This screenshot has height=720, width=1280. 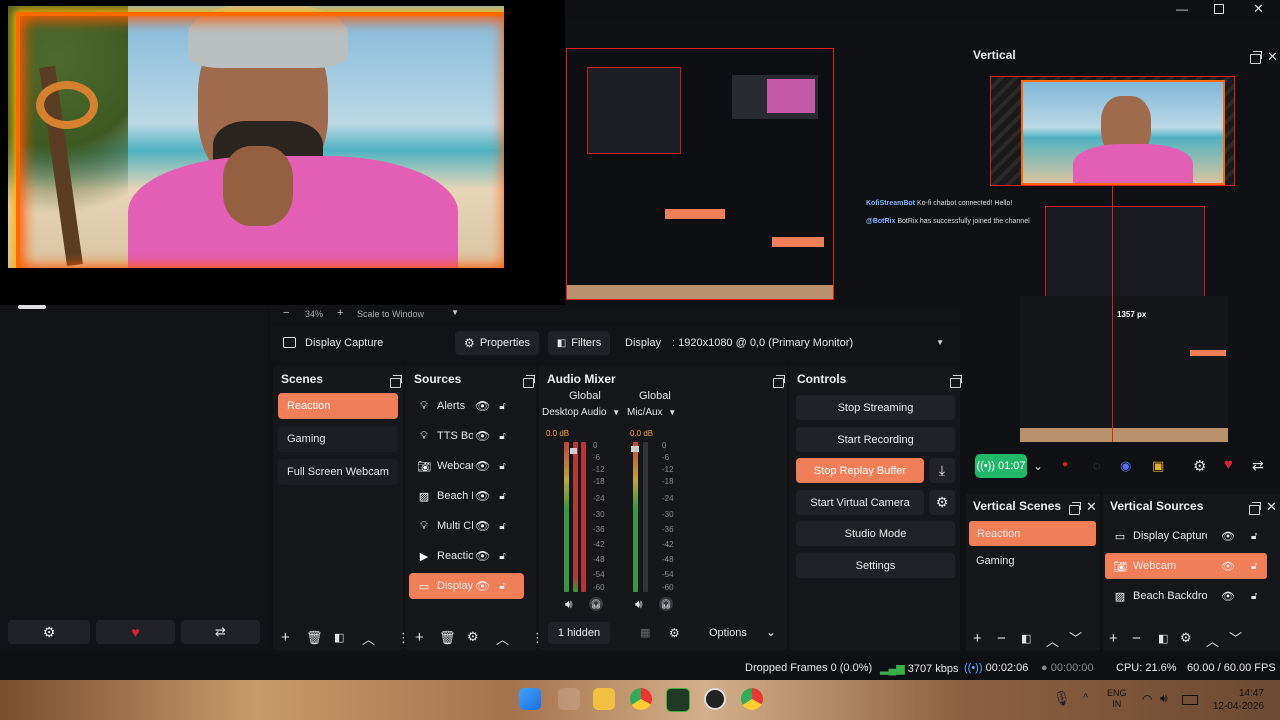 I want to click on share-button: ⇄, so click(x=220, y=632).